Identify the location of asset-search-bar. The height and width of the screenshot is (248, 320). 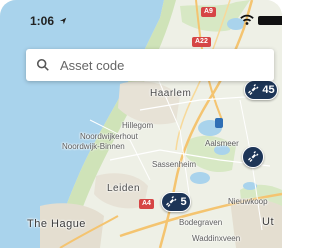
(150, 65).